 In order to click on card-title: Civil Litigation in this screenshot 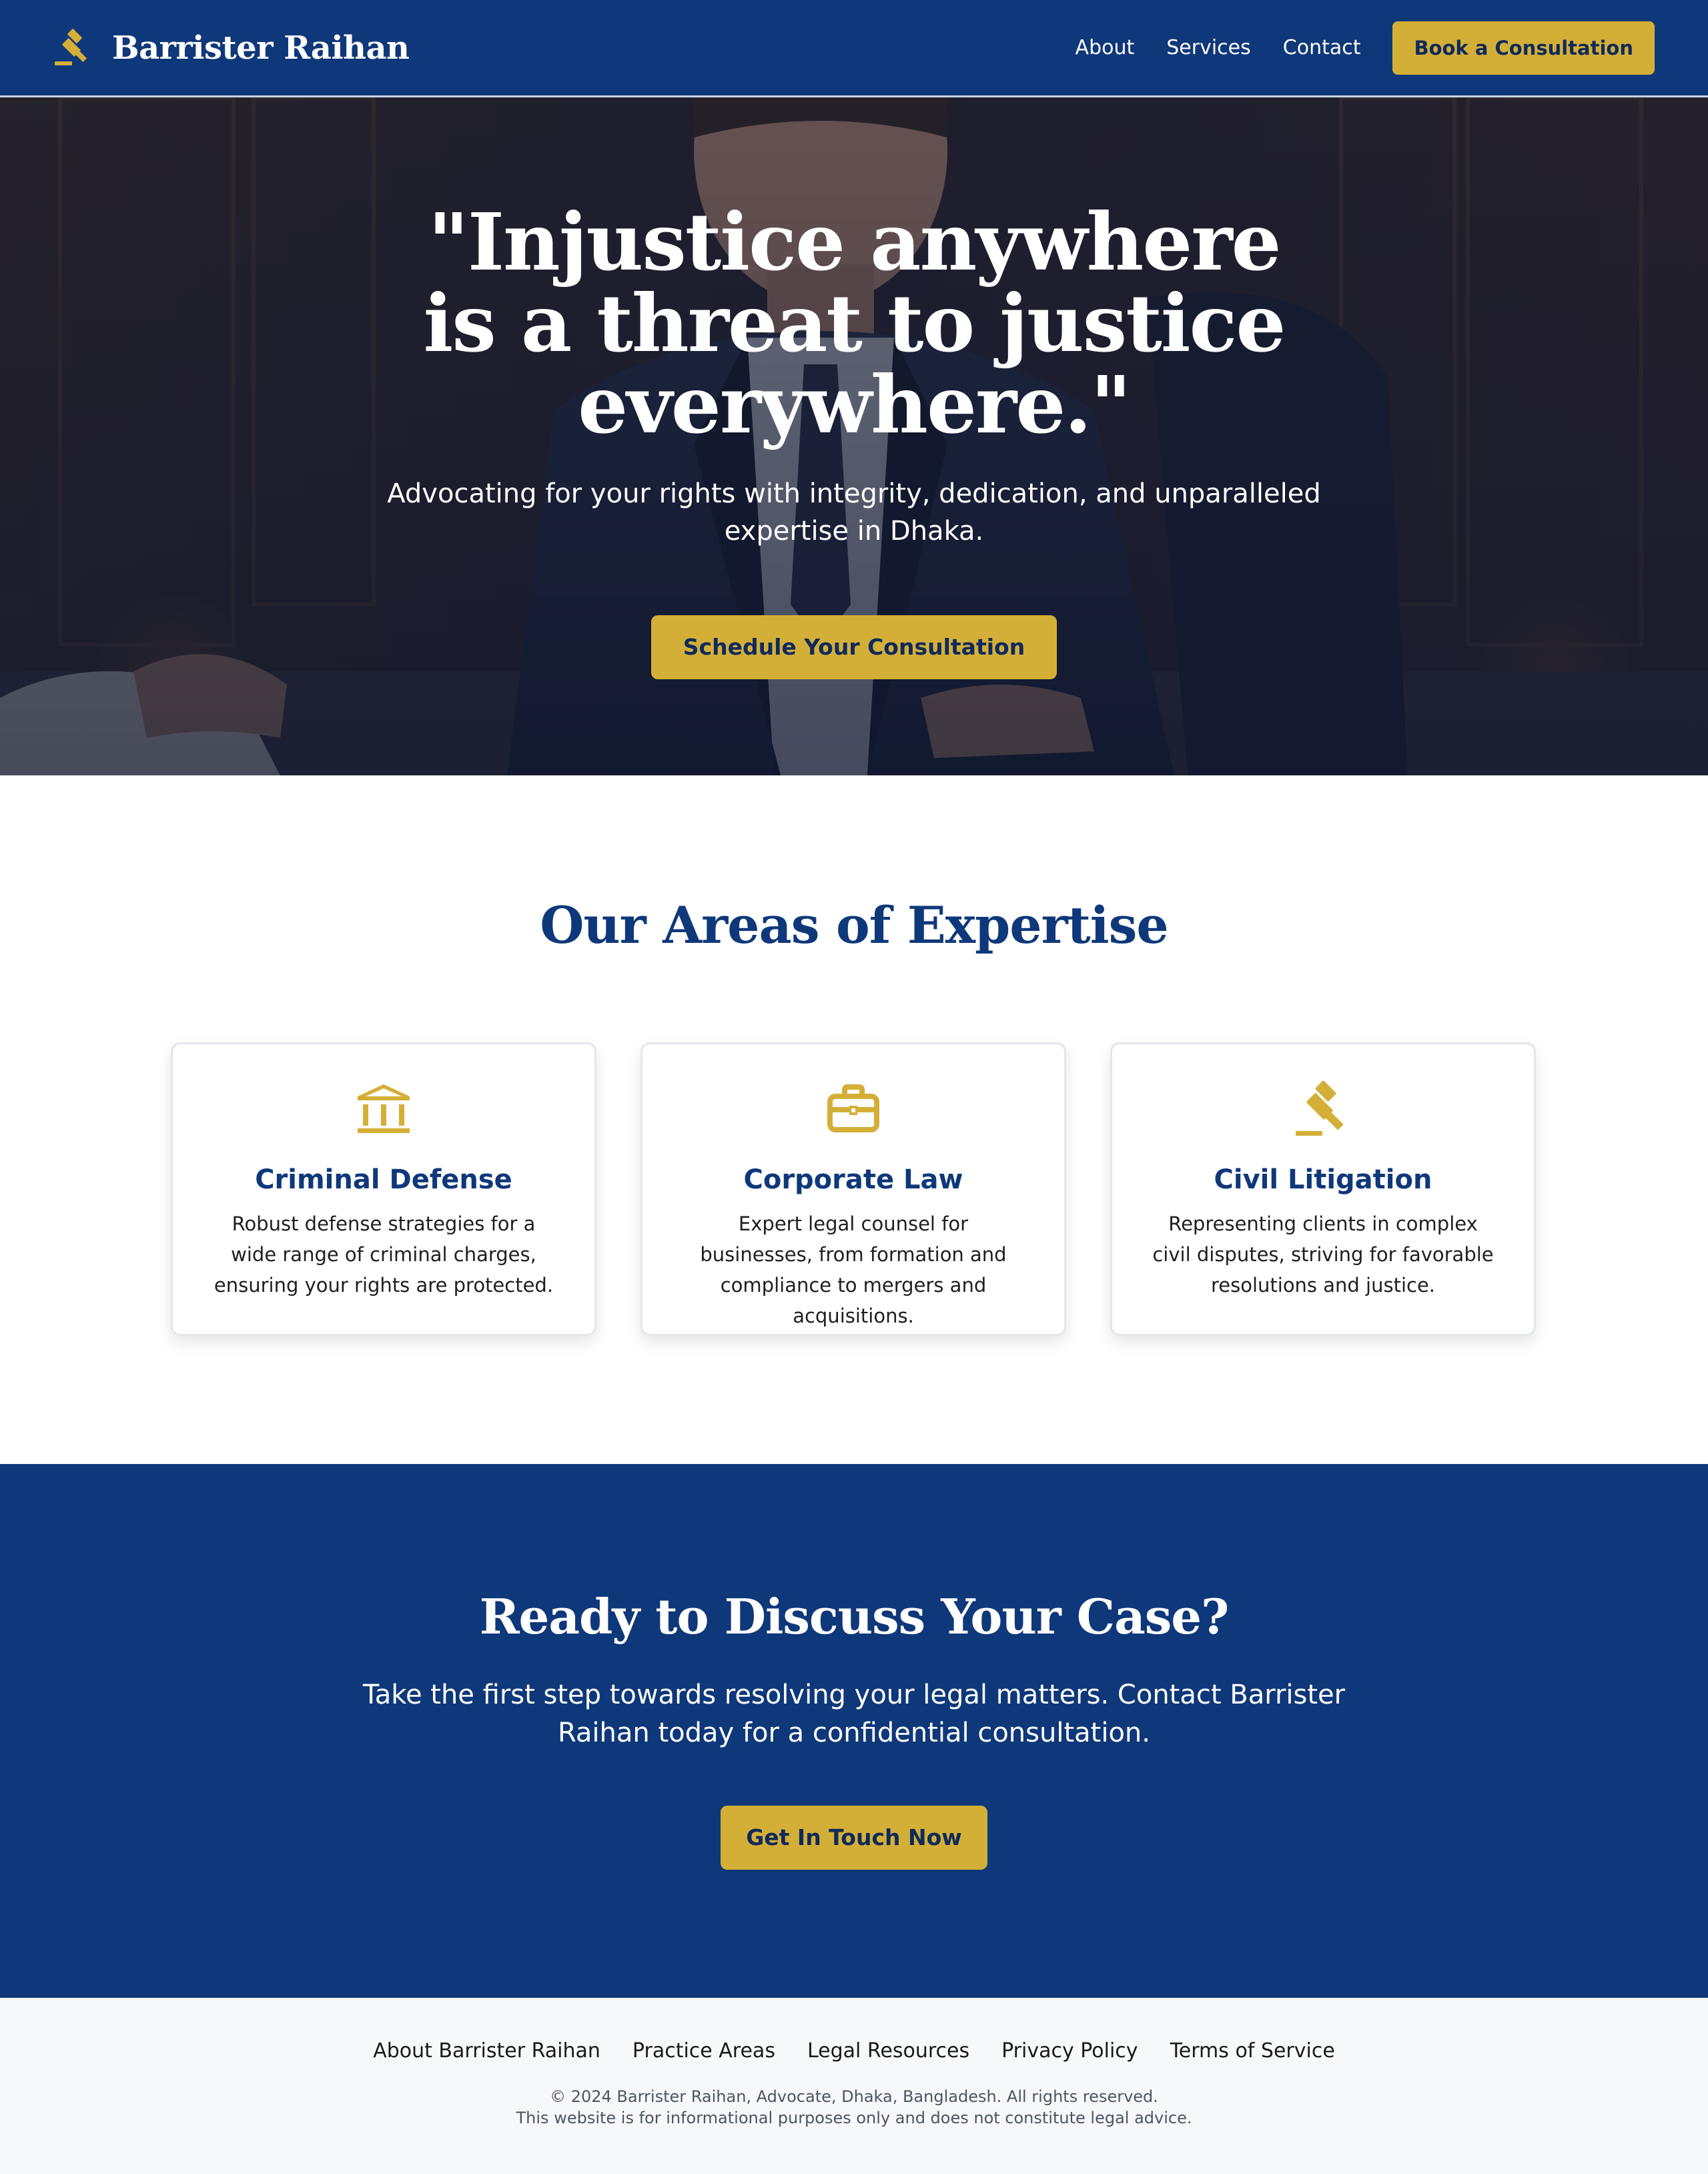, I will do `click(1323, 1179)`.